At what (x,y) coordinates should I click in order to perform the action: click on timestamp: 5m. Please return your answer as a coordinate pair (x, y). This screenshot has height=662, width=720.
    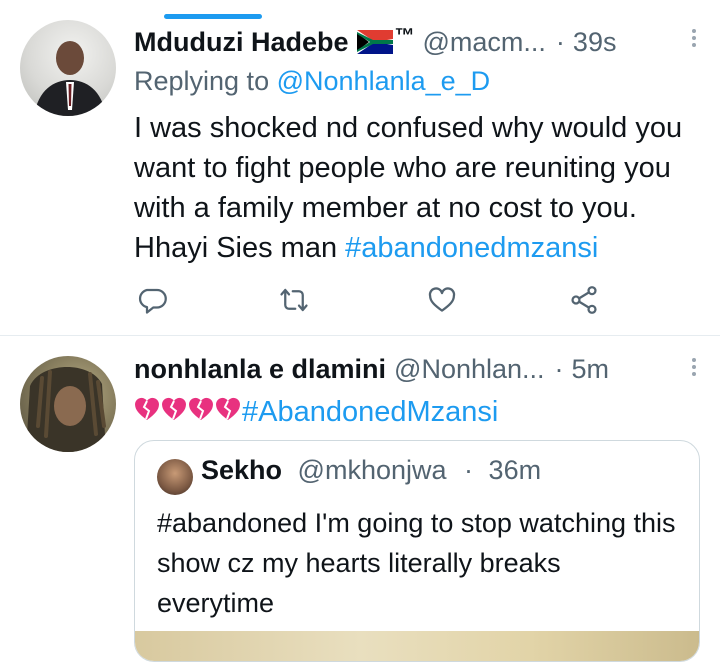
    Looking at the image, I should click on (591, 369).